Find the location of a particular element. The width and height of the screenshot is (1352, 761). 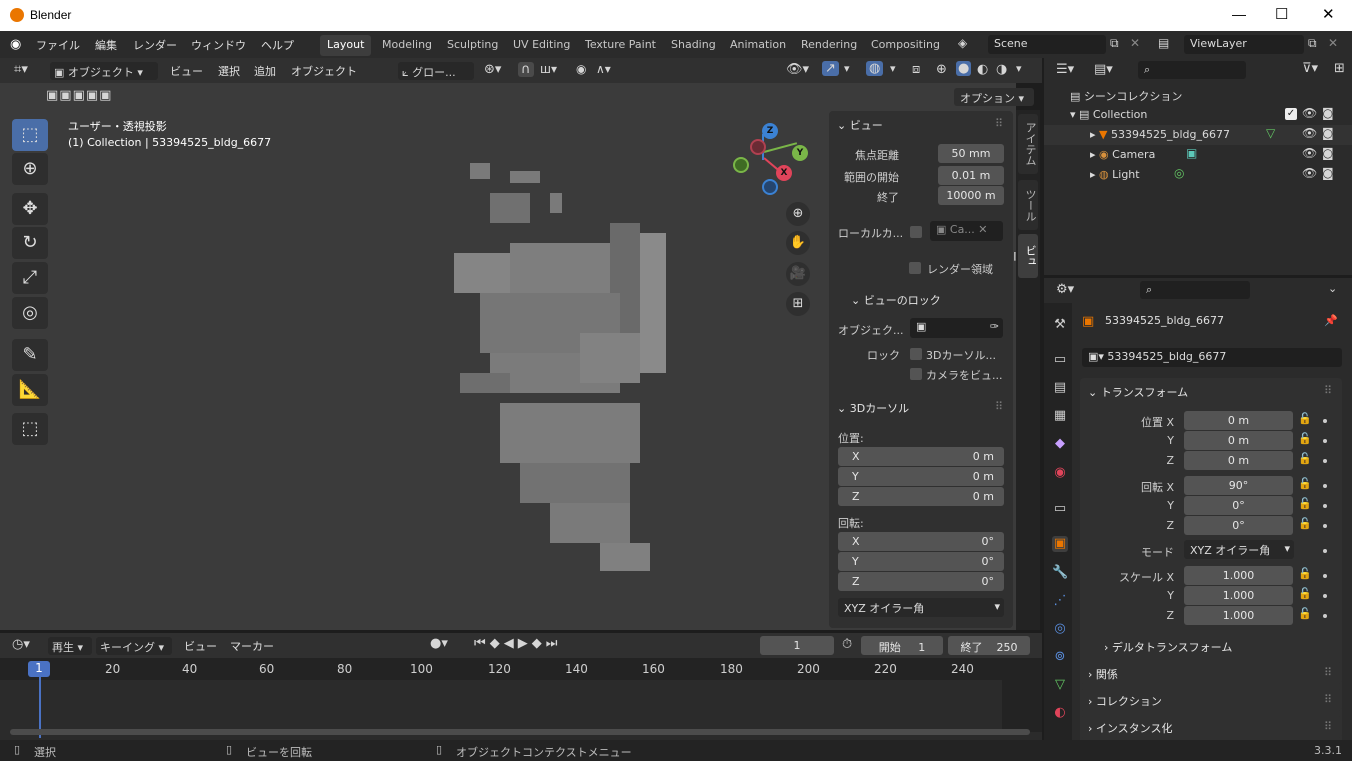

camera-view-icon: 🎥 is located at coordinates (798, 274).